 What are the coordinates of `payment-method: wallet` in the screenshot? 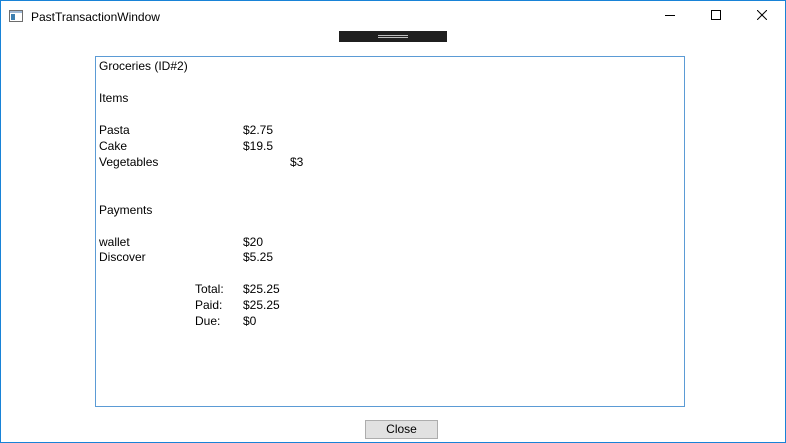 It's located at (114, 242).